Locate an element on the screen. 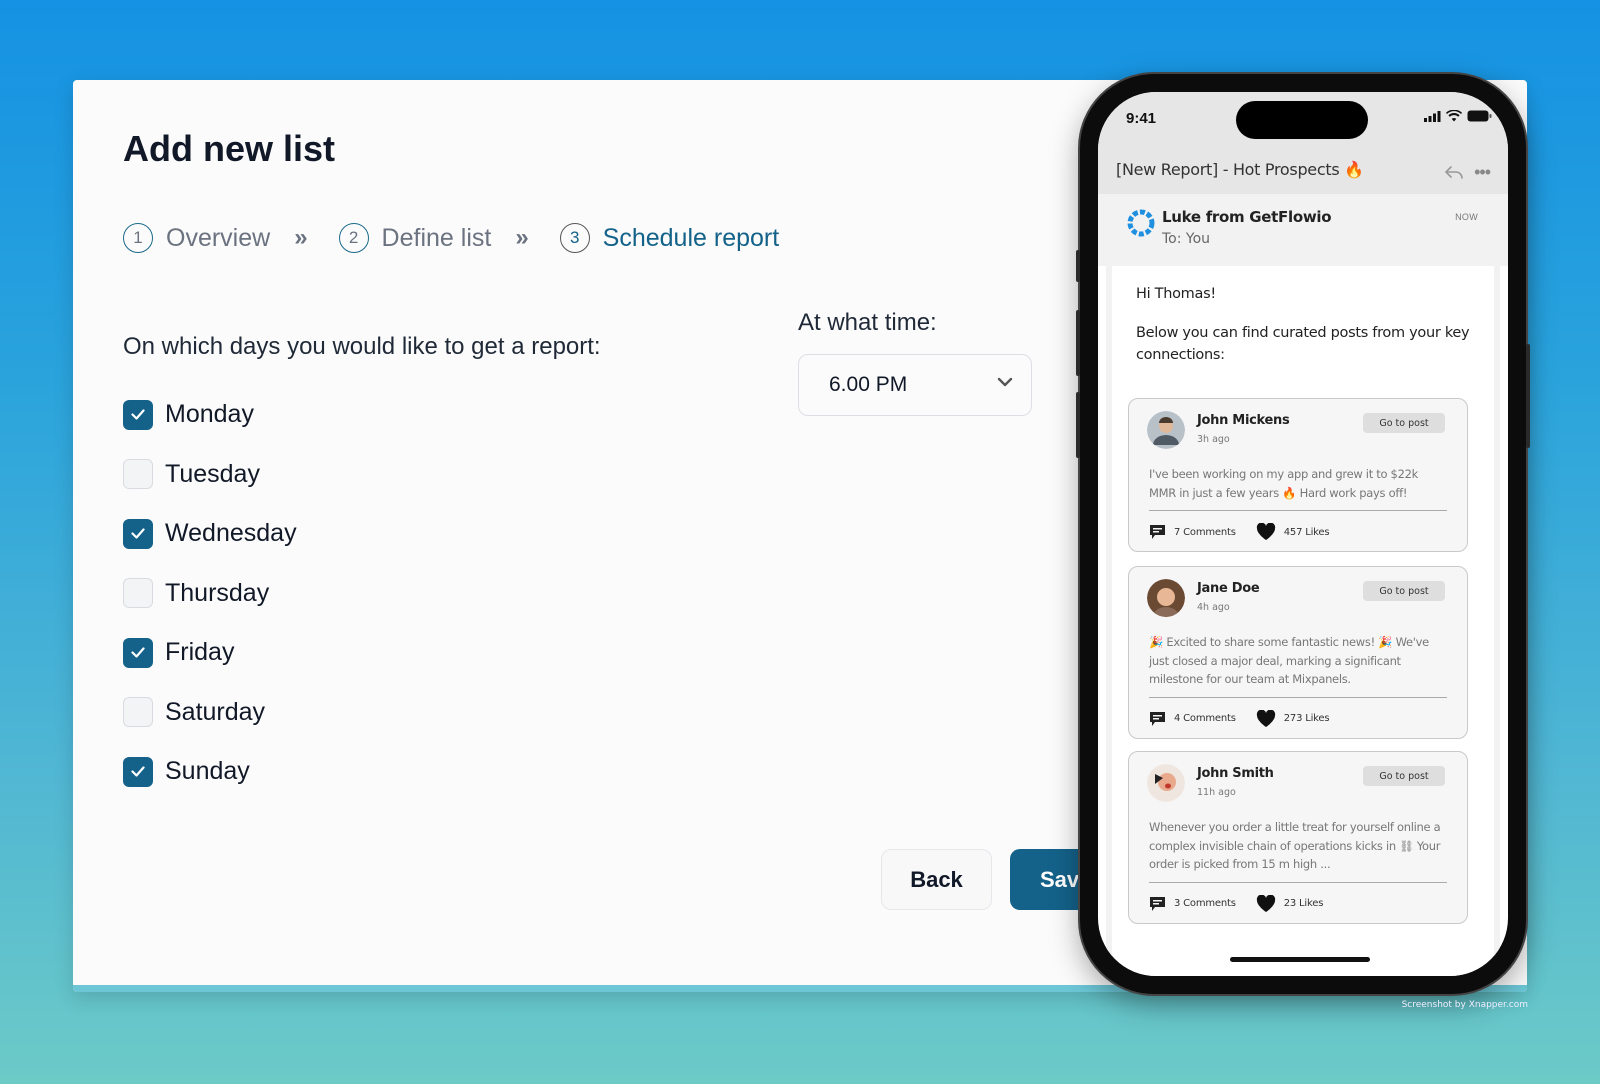 The image size is (1600, 1084). dynamic-island is located at coordinates (1302, 120).